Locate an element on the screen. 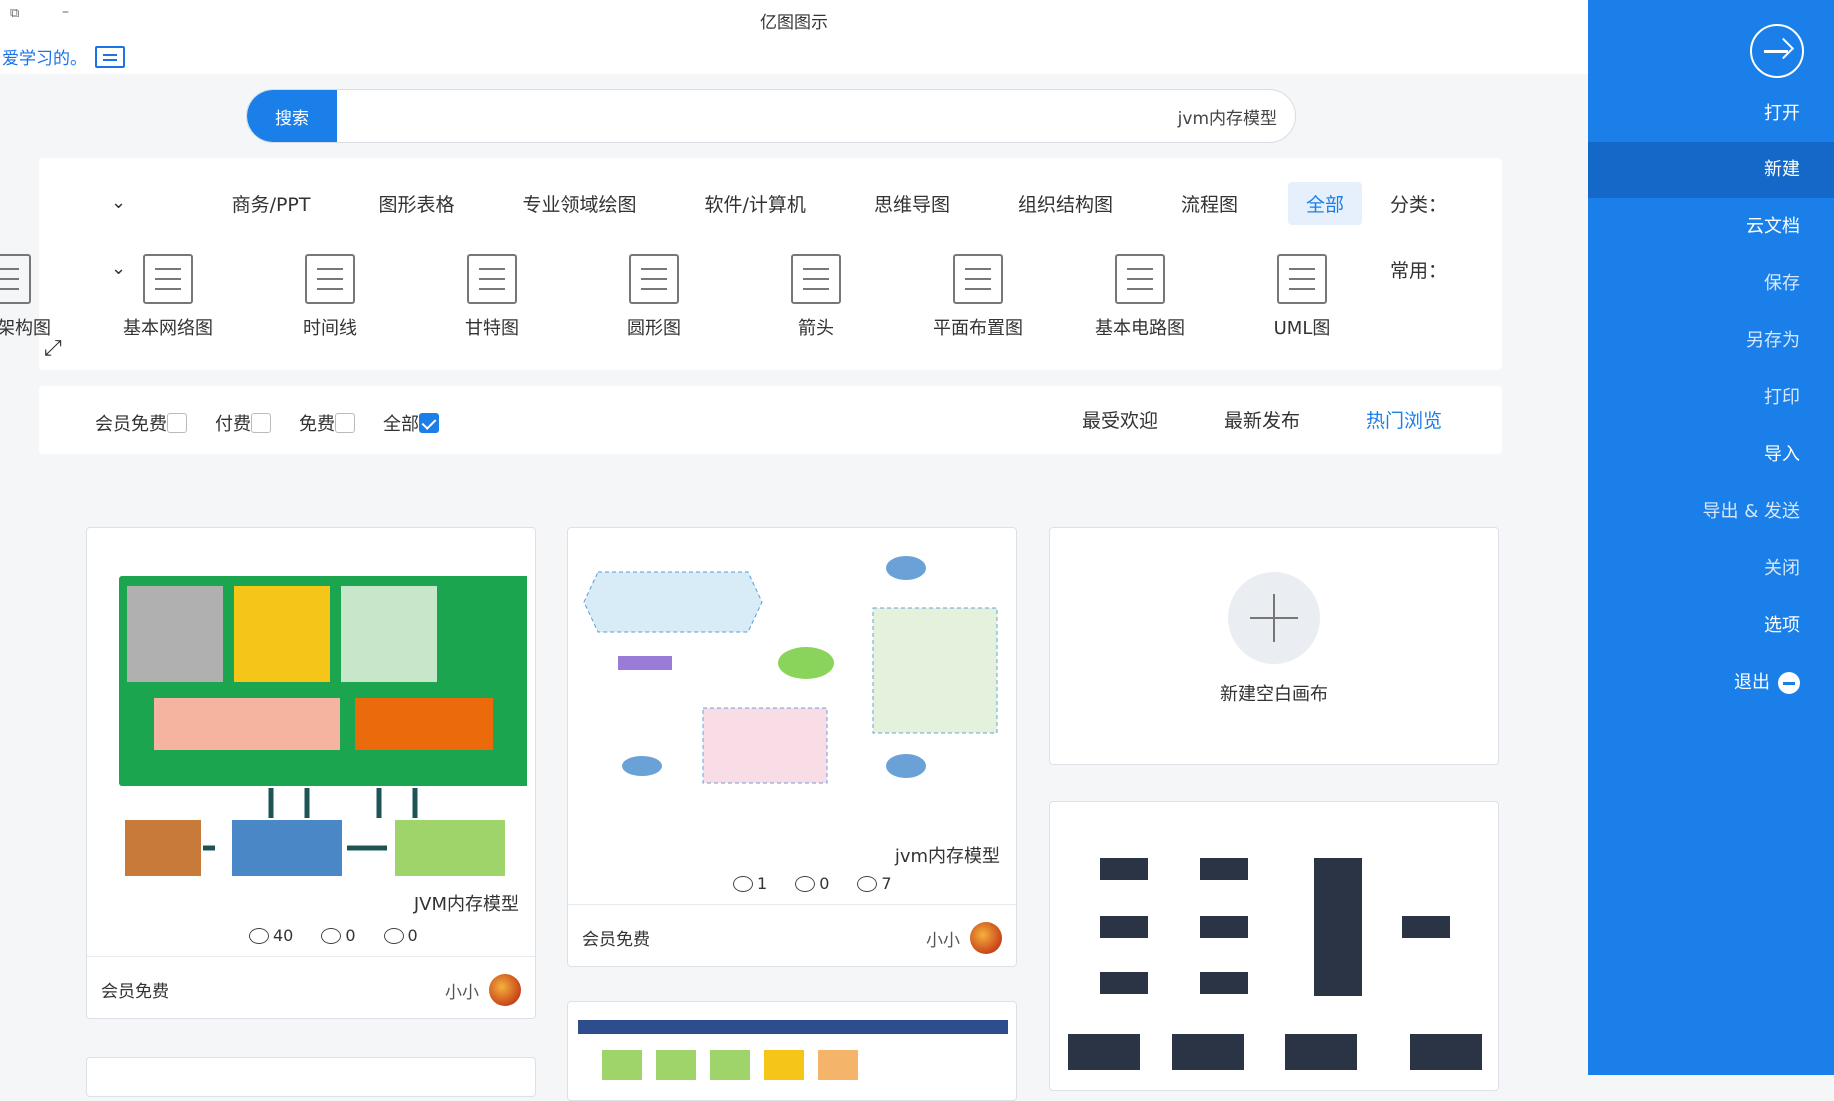 The height and width of the screenshot is (1101, 1834). sidebar-item-close: 关闭 is located at coordinates (1711, 569).